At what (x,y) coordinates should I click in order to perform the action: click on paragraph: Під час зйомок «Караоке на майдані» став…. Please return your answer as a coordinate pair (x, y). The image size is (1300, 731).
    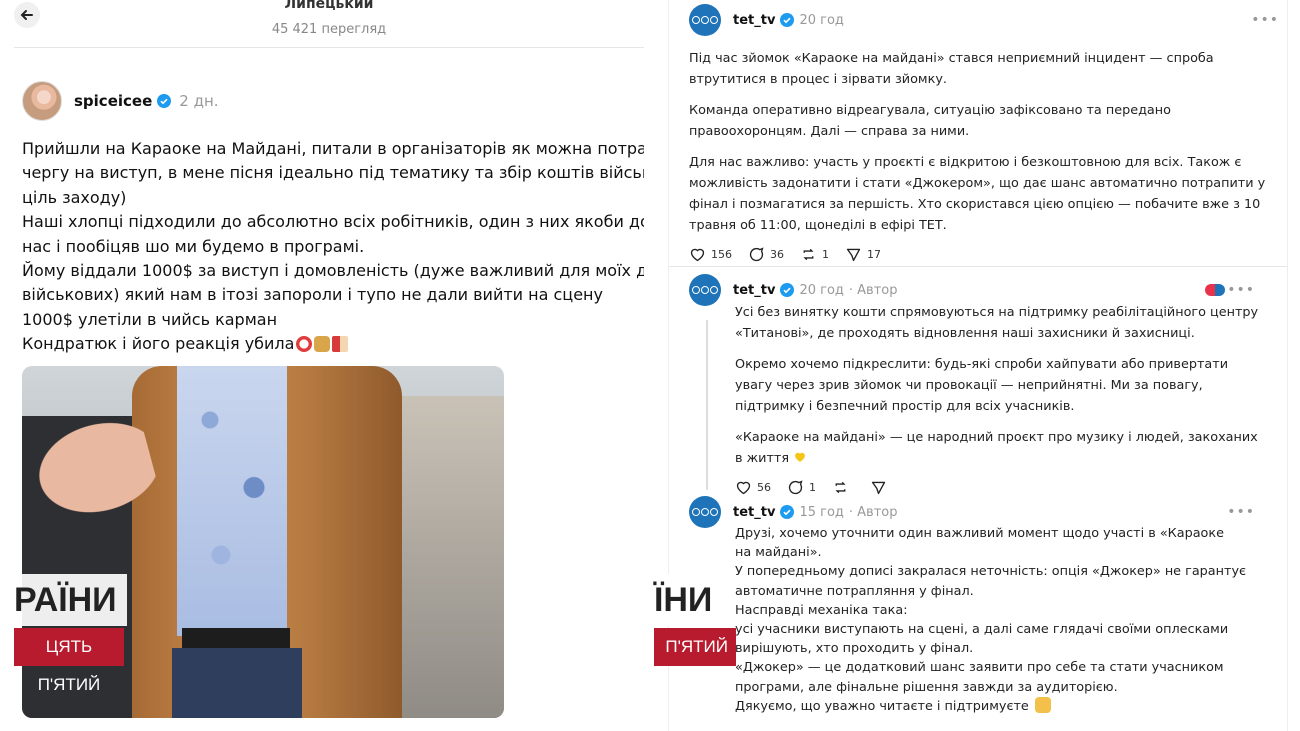
    Looking at the image, I should click on (969, 69).